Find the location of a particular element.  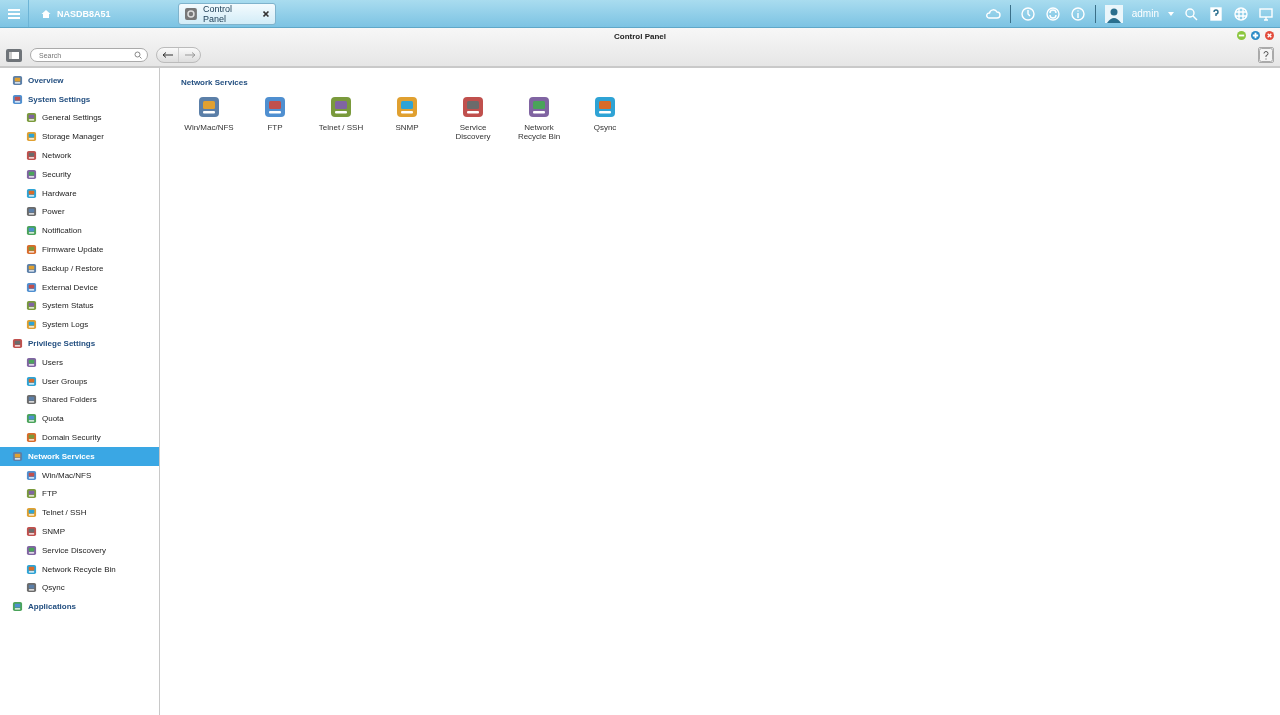

service-shortcut: Qsync is located at coordinates (605, 118).